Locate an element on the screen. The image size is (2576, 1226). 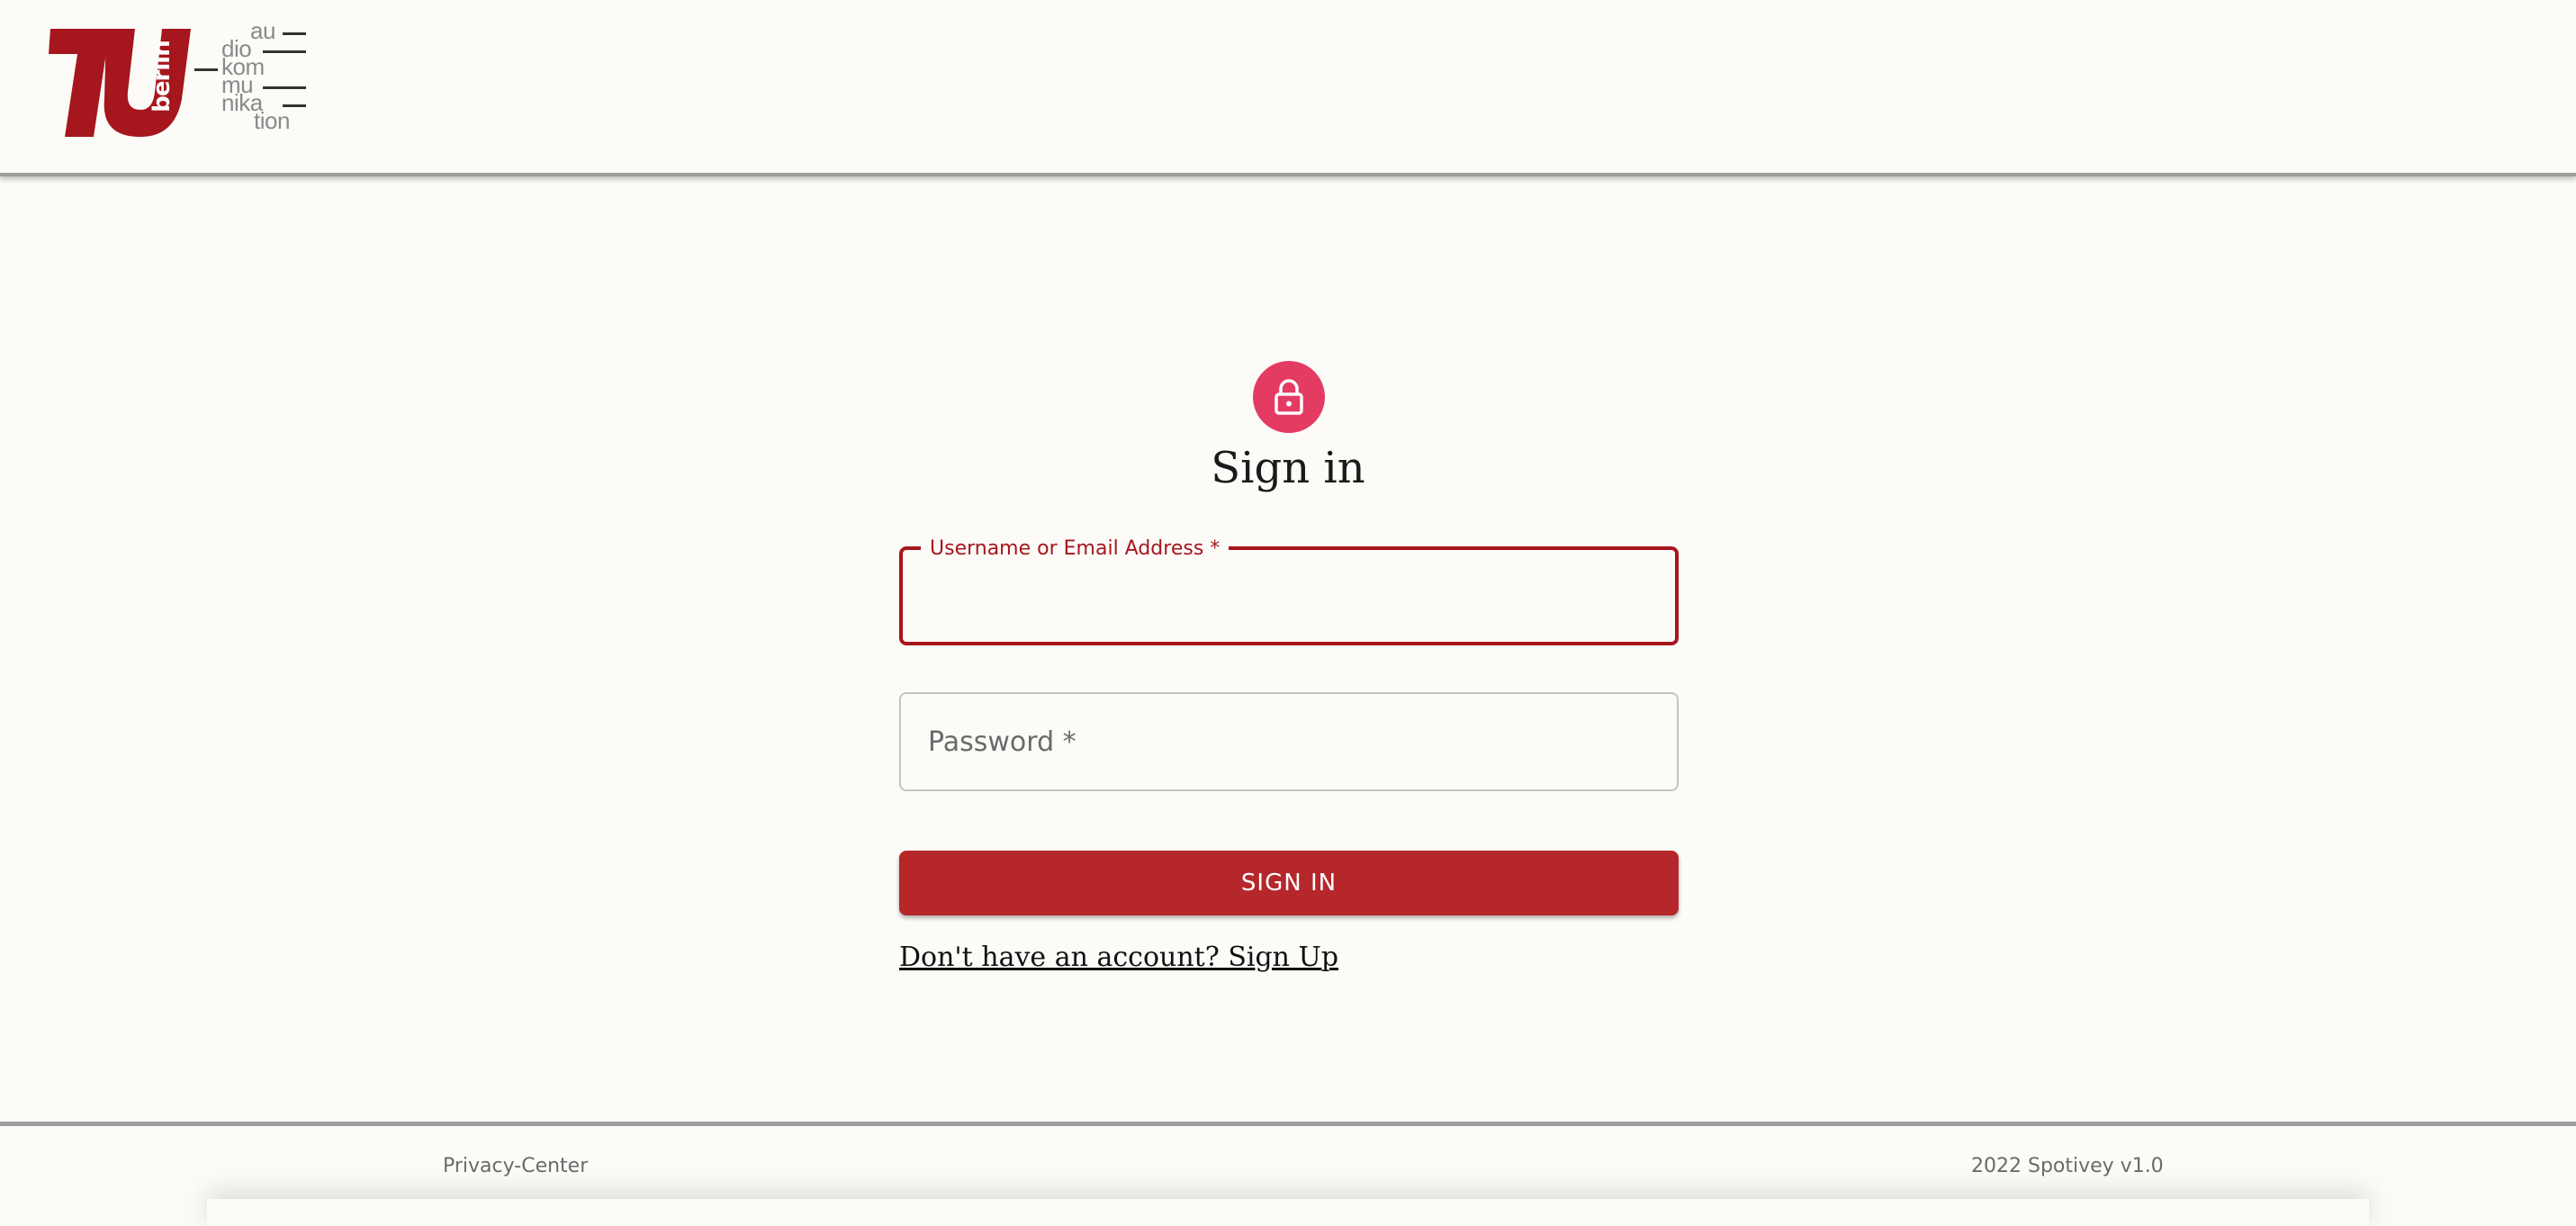
password-input is located at coordinates (1289, 741).